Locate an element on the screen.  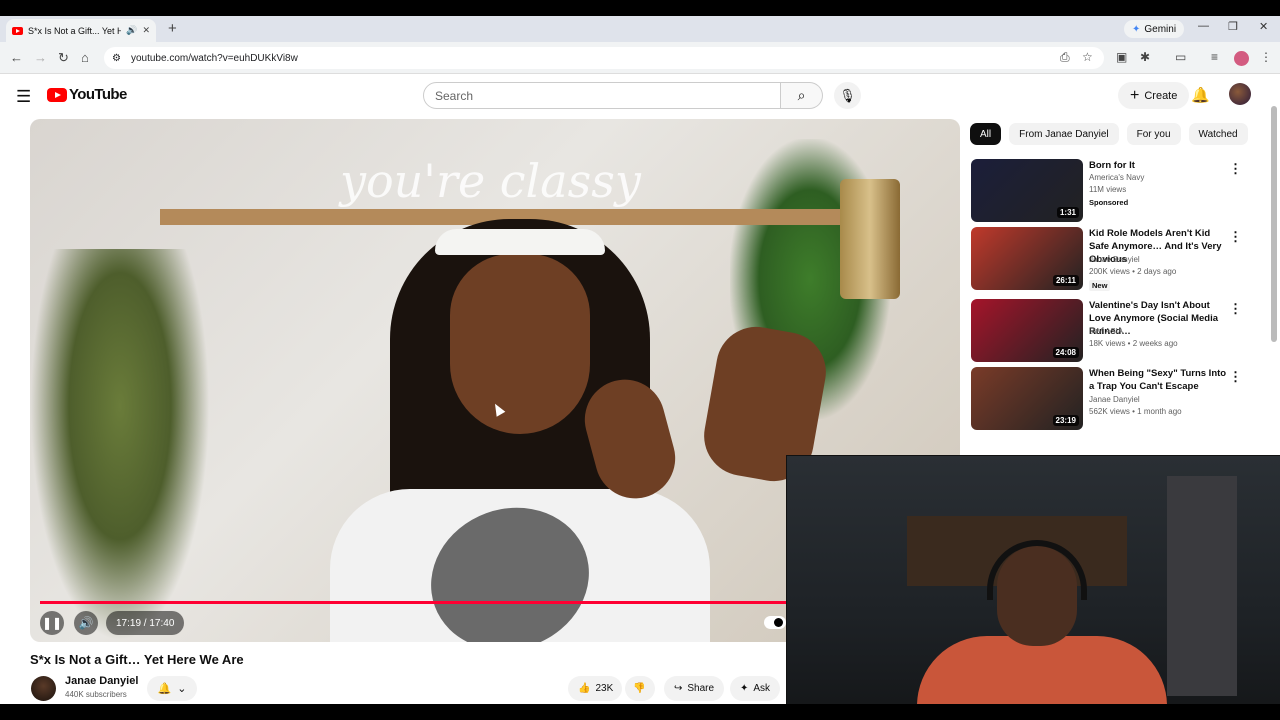
youtube-logo: YouTube is located at coordinates (87, 94).